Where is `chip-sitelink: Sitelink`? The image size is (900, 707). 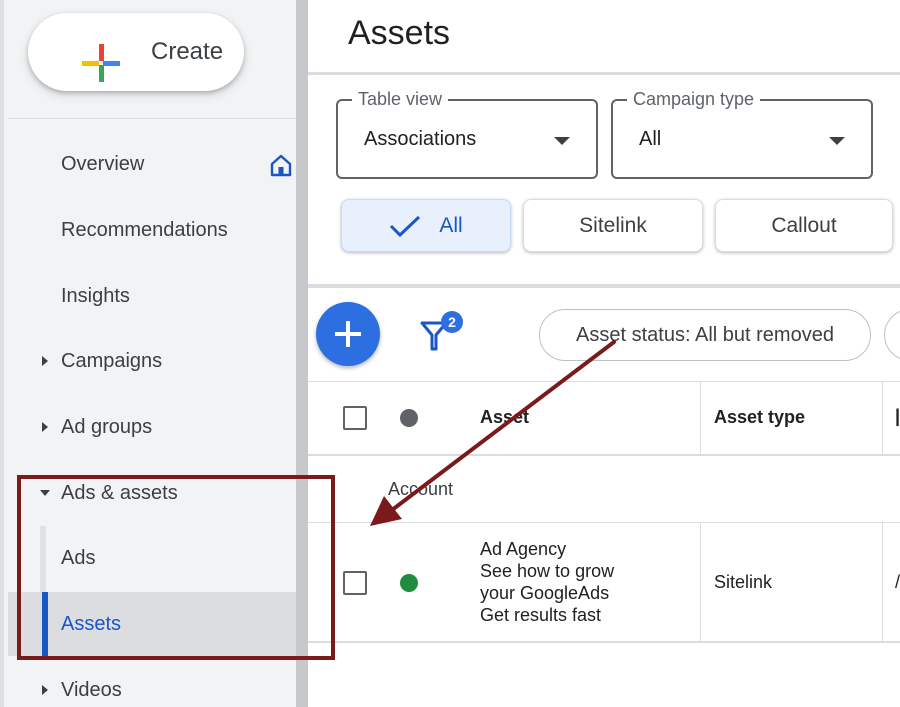
chip-sitelink: Sitelink is located at coordinates (613, 225).